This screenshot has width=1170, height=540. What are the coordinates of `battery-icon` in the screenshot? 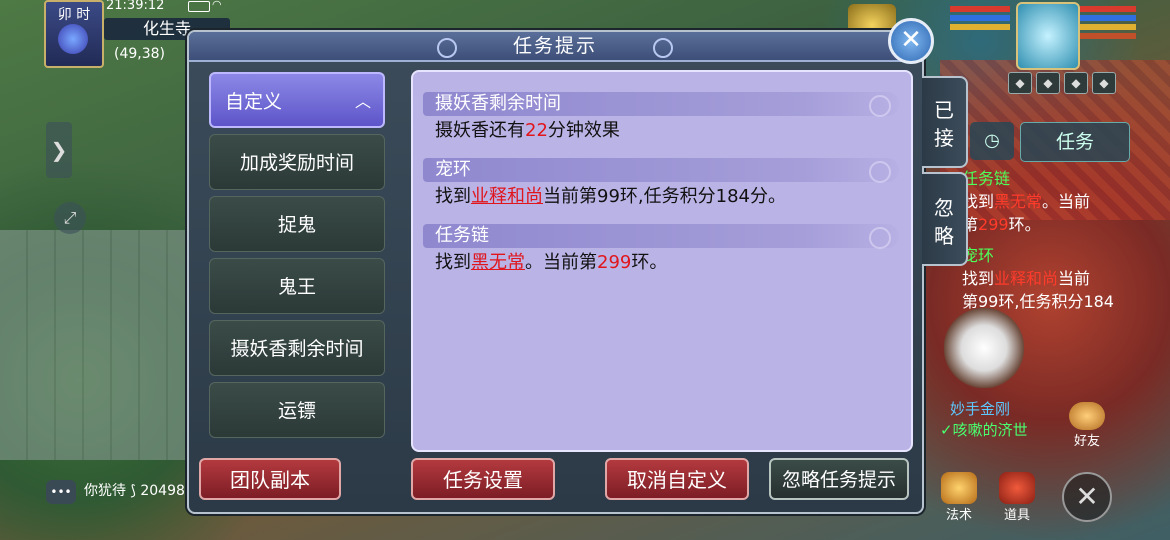 It's located at (199, 6).